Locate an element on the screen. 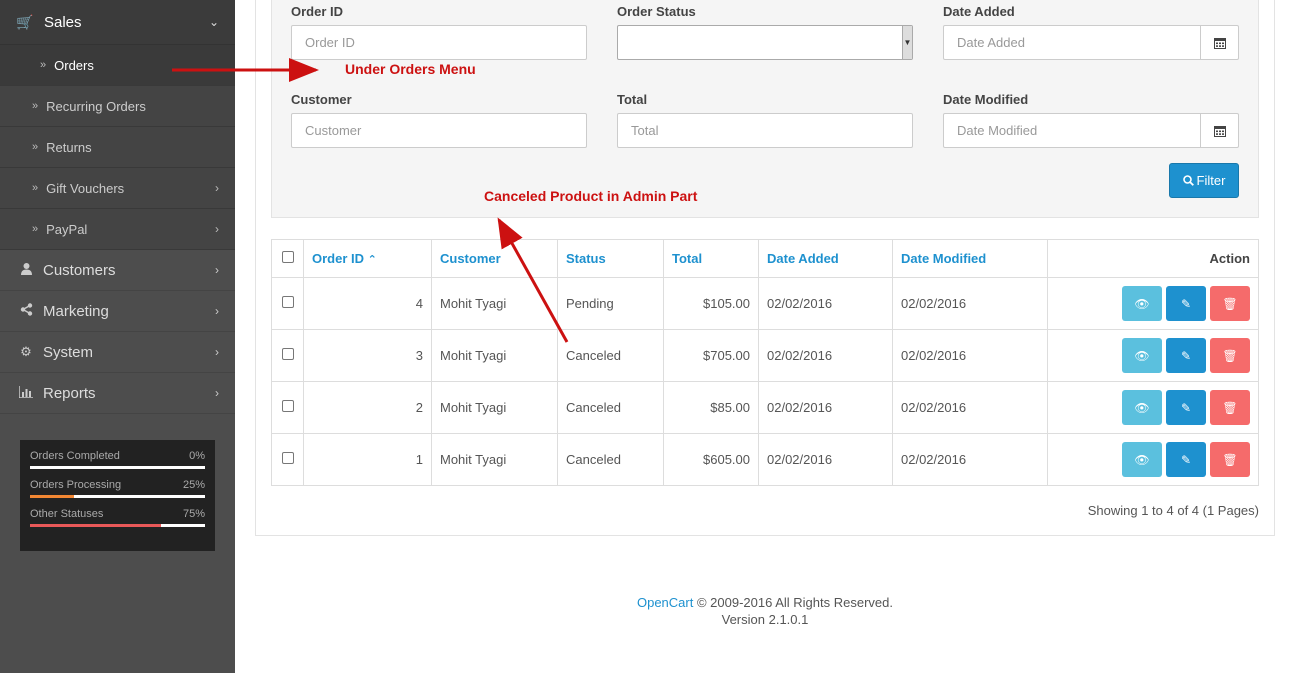  cell-date-added: 02/02/2016 is located at coordinates (825, 355).